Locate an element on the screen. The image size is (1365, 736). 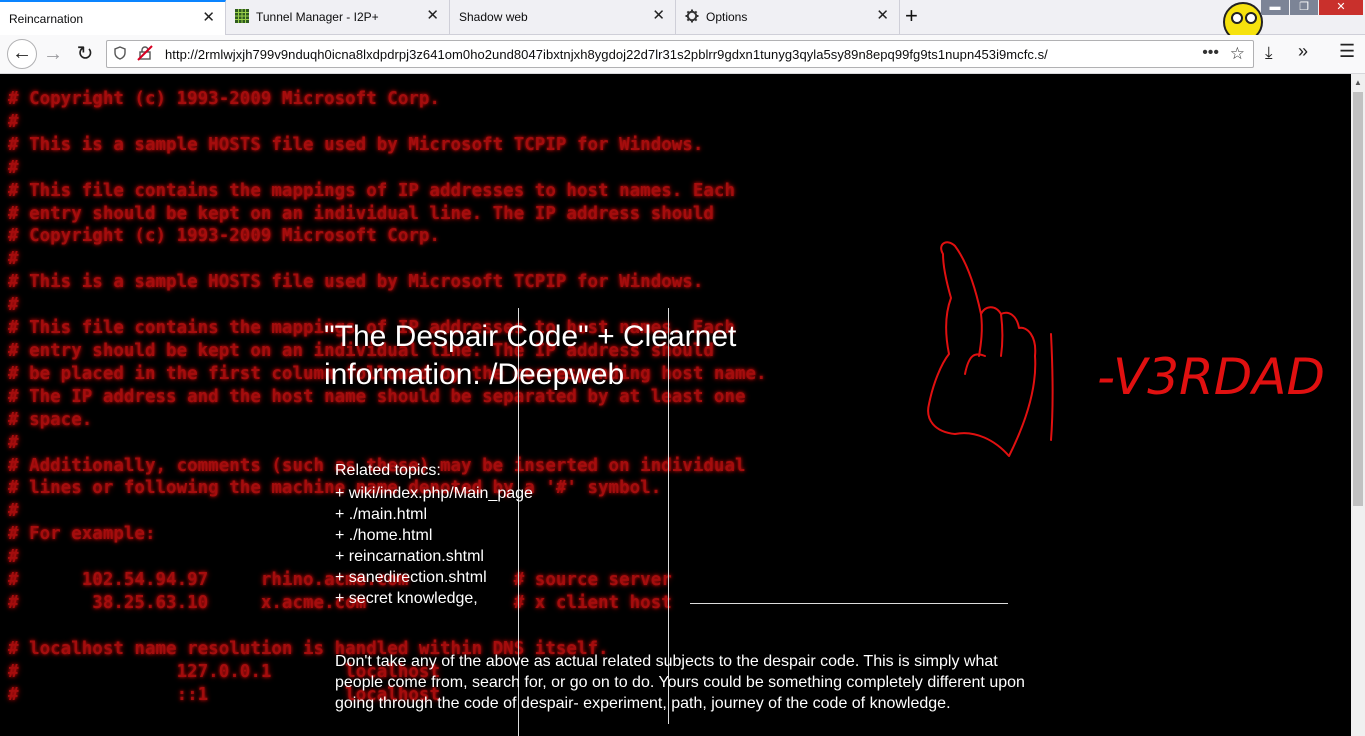
related-topic-item: + wiki/index.php/Main_page is located at coordinates (434, 493).